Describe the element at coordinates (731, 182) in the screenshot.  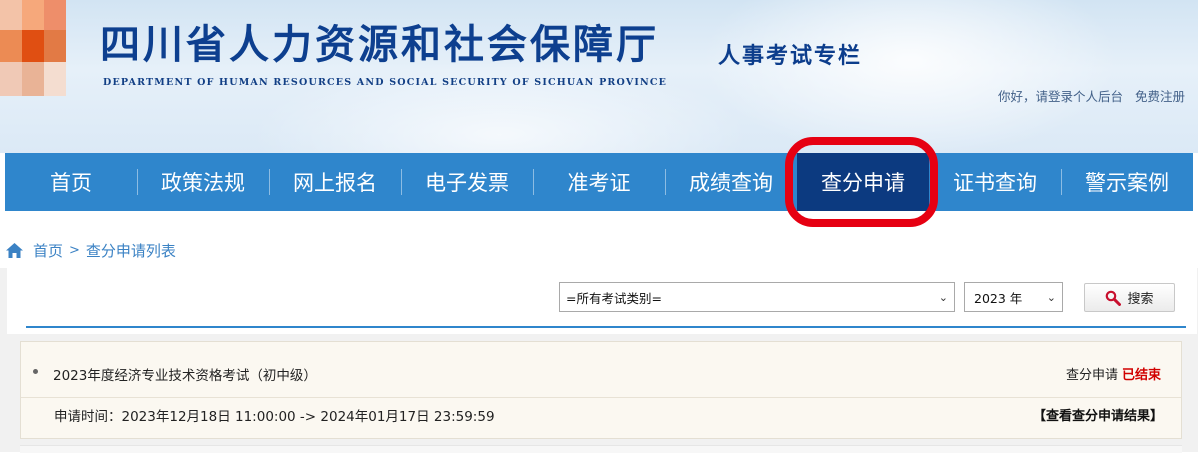
I see `nav-score-query: 成绩查询` at that location.